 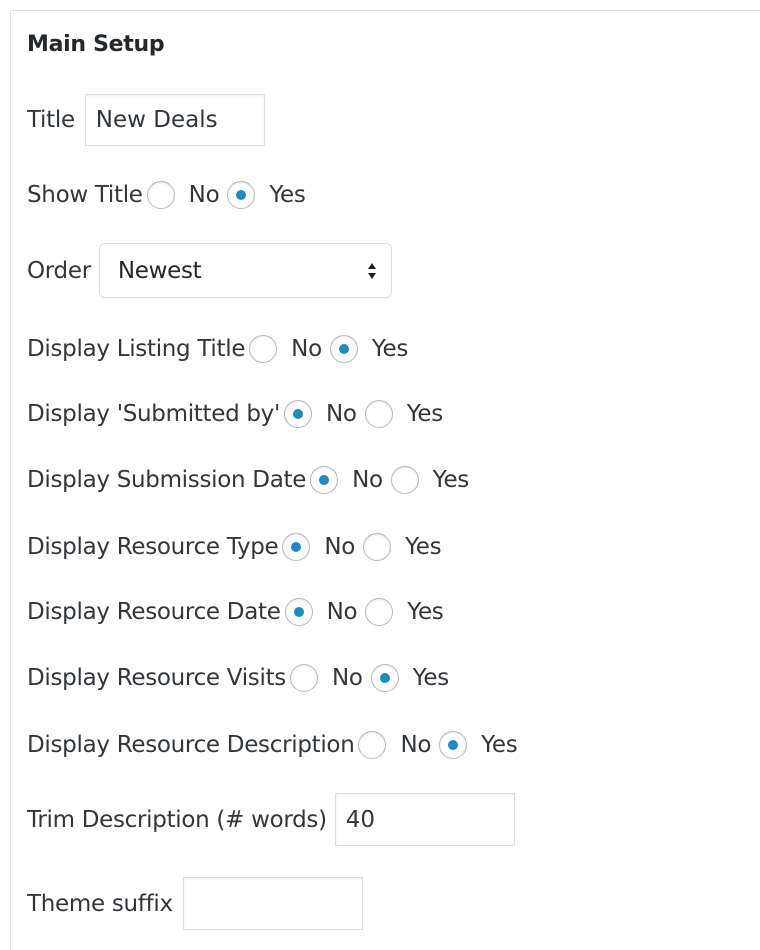 I want to click on display-resource-visits-no-radio, so click(x=303, y=678).